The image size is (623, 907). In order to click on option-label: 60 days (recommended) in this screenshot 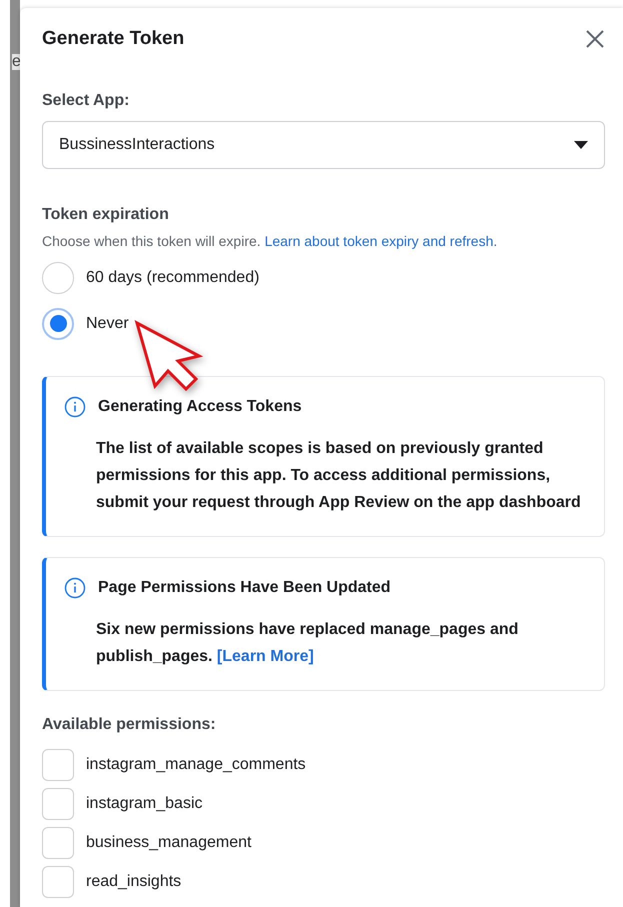, I will do `click(173, 278)`.